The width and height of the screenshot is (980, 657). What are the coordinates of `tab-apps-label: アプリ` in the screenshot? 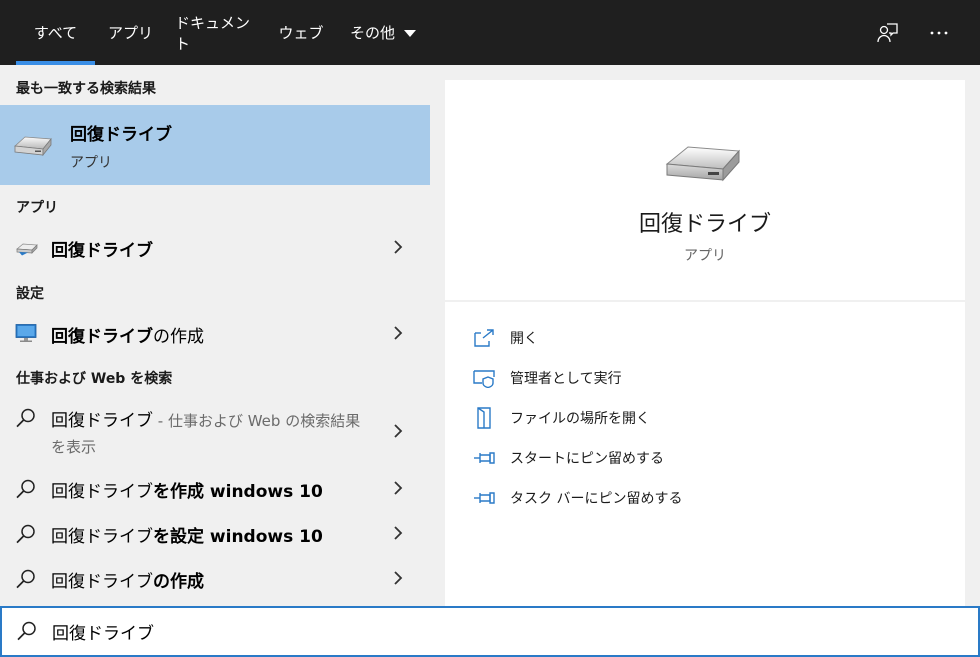 It's located at (130, 33).